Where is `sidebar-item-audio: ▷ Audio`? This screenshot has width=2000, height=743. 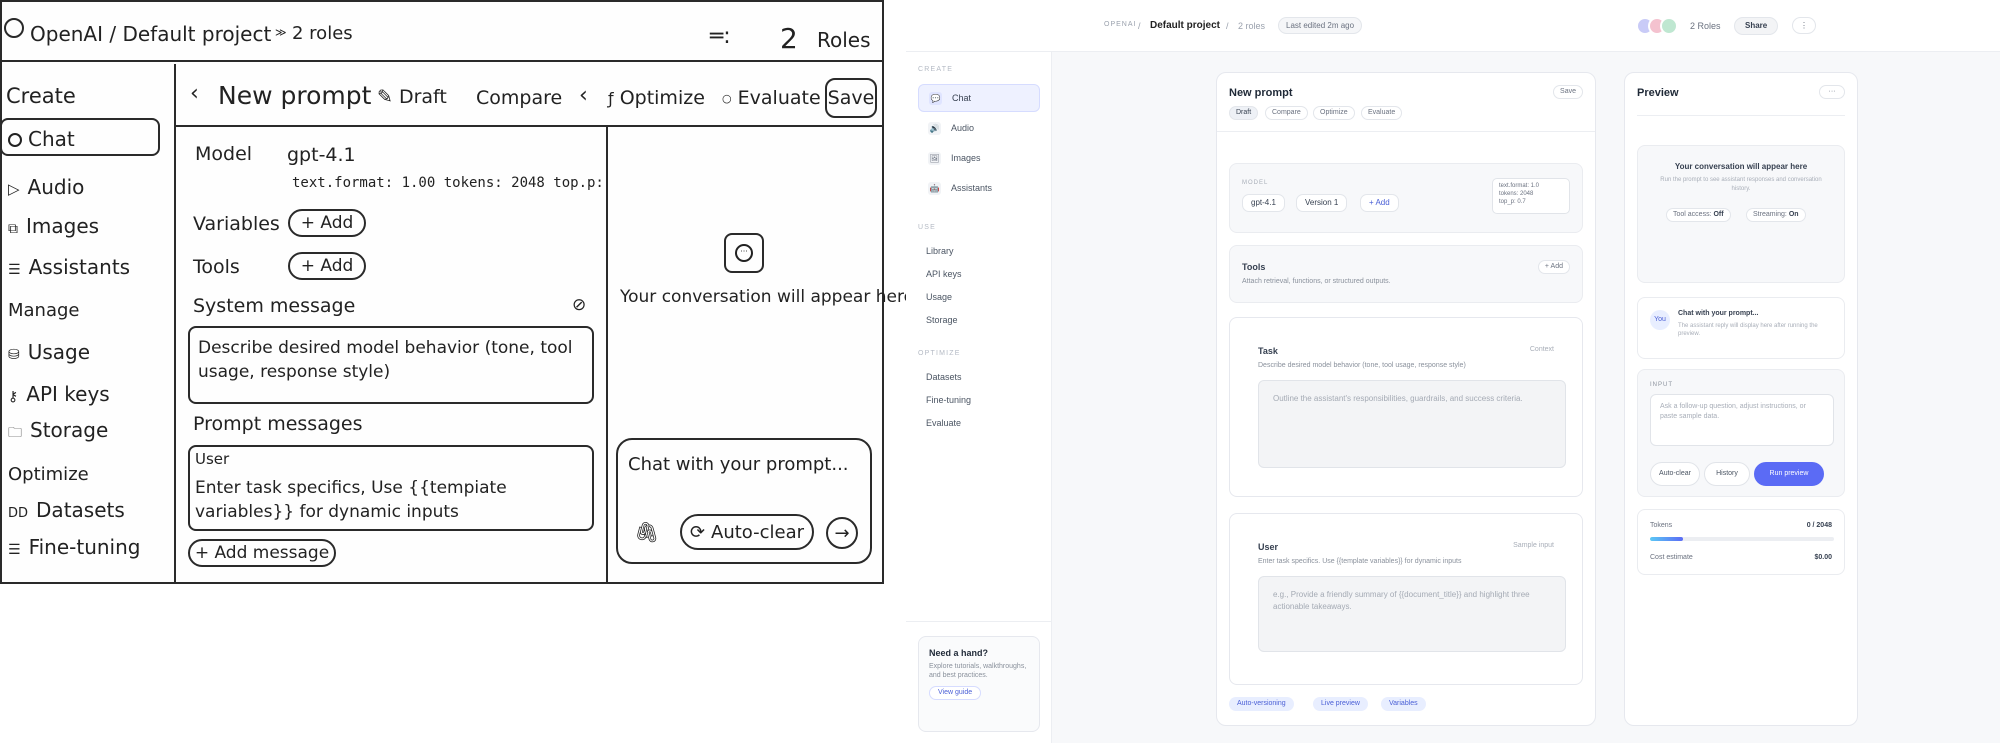
sidebar-item-audio: ▷ Audio is located at coordinates (46, 187).